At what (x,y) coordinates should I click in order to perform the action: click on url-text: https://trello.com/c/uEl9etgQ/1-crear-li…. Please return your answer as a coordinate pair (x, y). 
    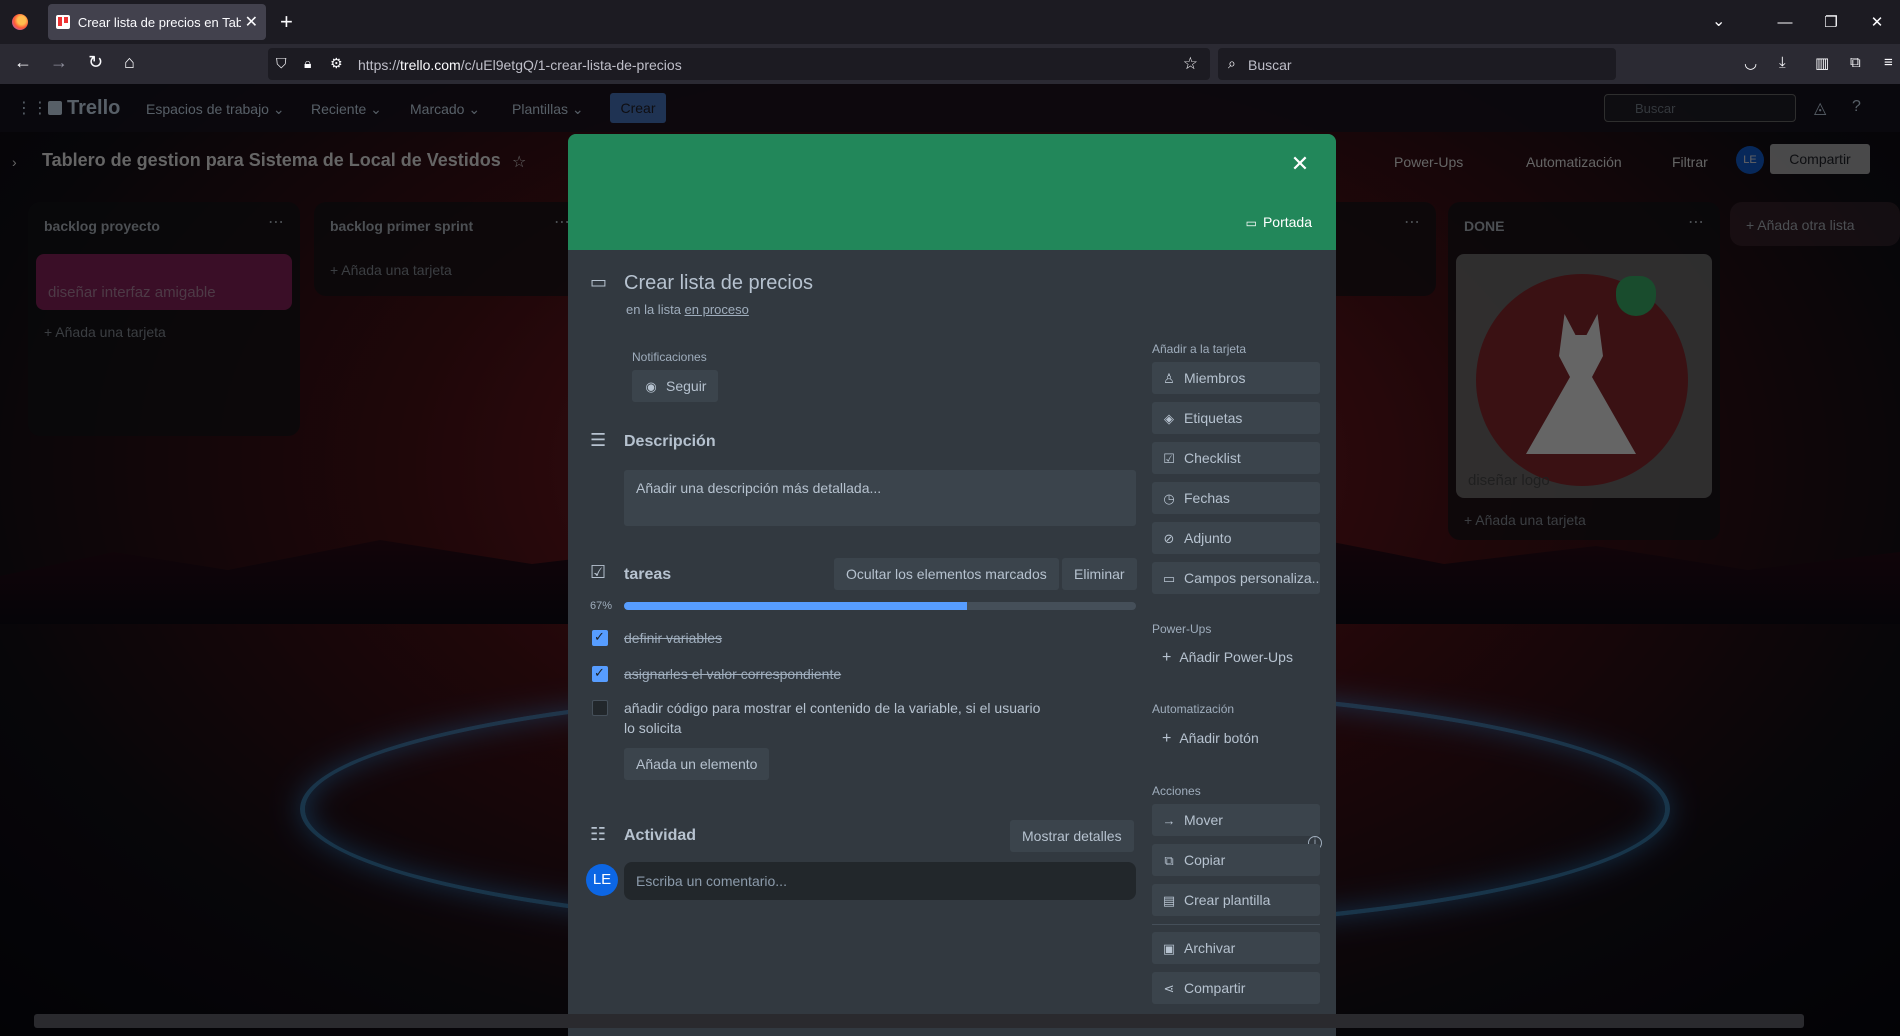
    Looking at the image, I should click on (520, 65).